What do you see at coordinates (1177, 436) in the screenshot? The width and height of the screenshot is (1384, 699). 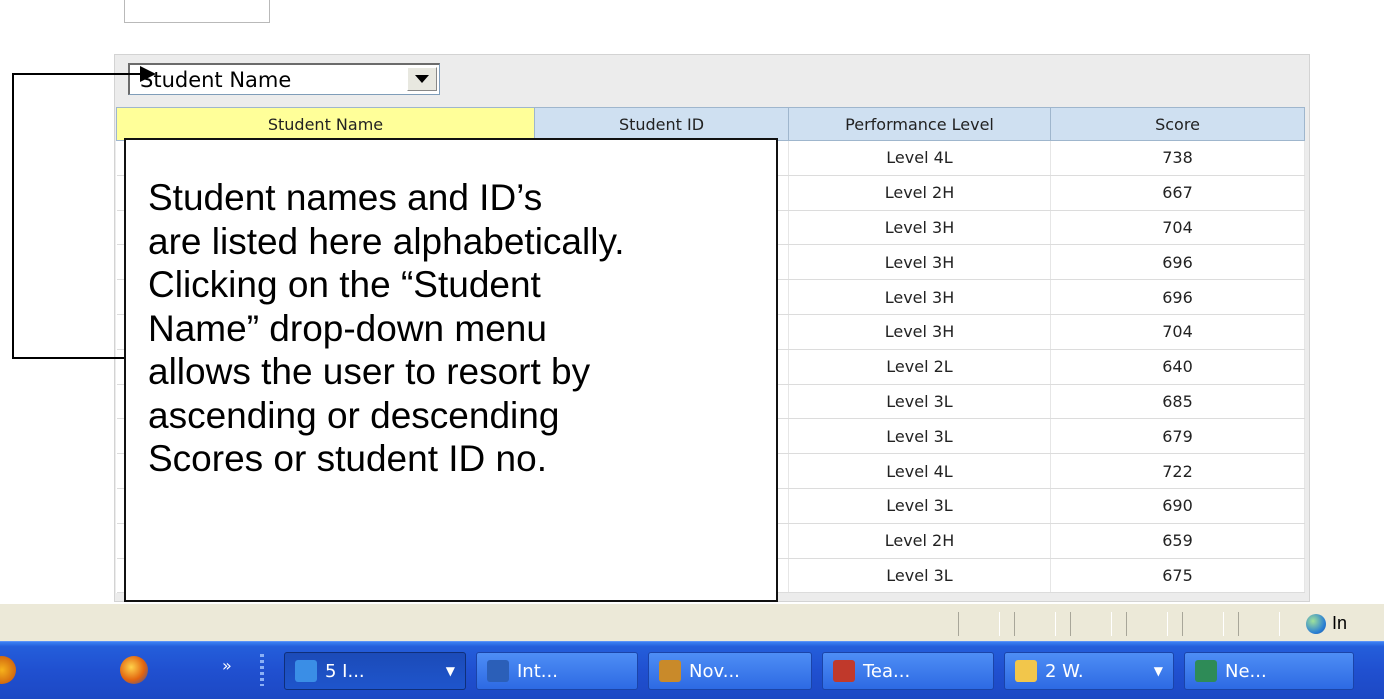 I see `score-cell: 679` at bounding box center [1177, 436].